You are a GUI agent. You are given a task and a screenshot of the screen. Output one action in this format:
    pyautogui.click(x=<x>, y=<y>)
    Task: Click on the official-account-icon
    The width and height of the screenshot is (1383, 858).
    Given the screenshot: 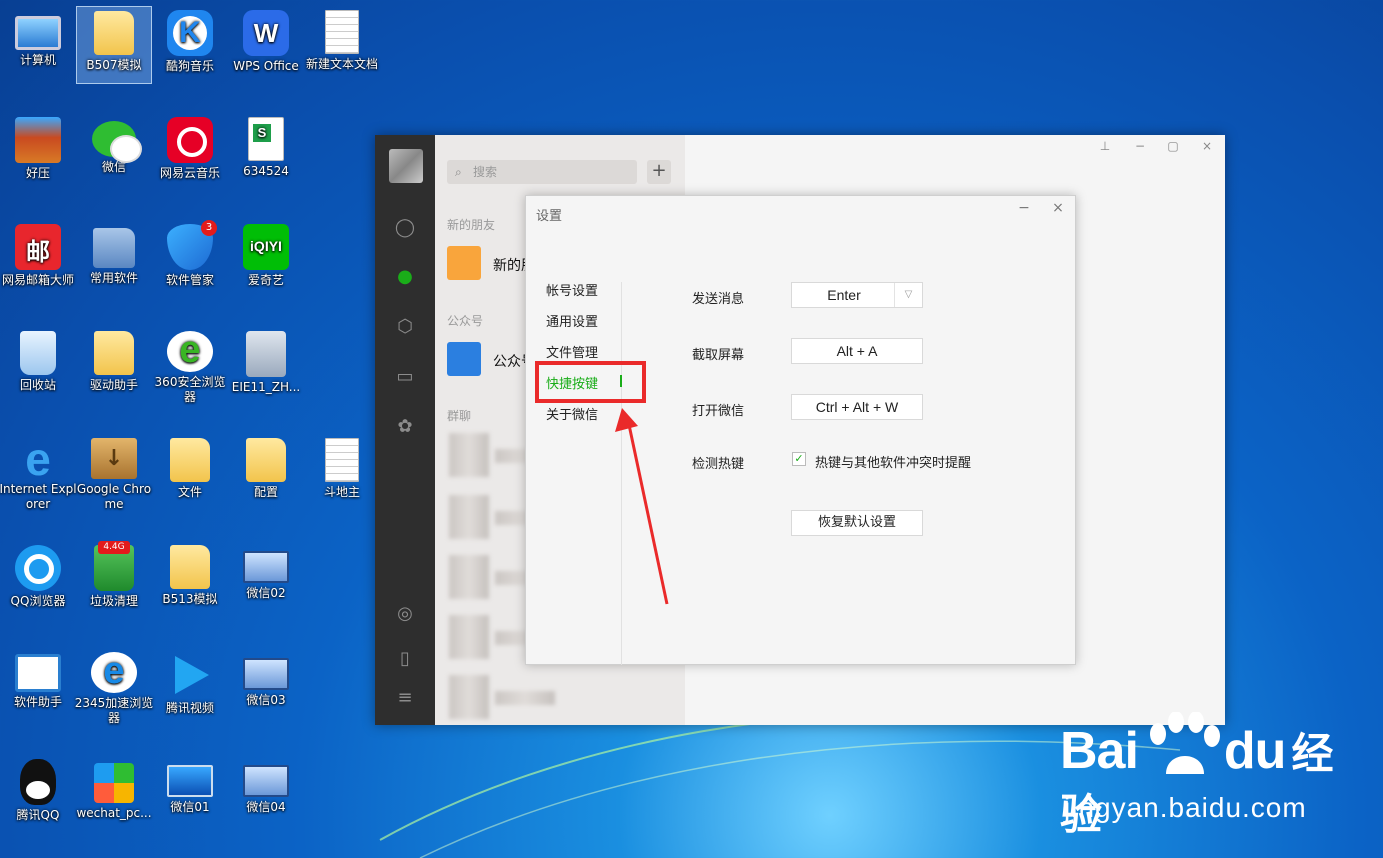 What is the action you would take?
    pyautogui.click(x=464, y=359)
    